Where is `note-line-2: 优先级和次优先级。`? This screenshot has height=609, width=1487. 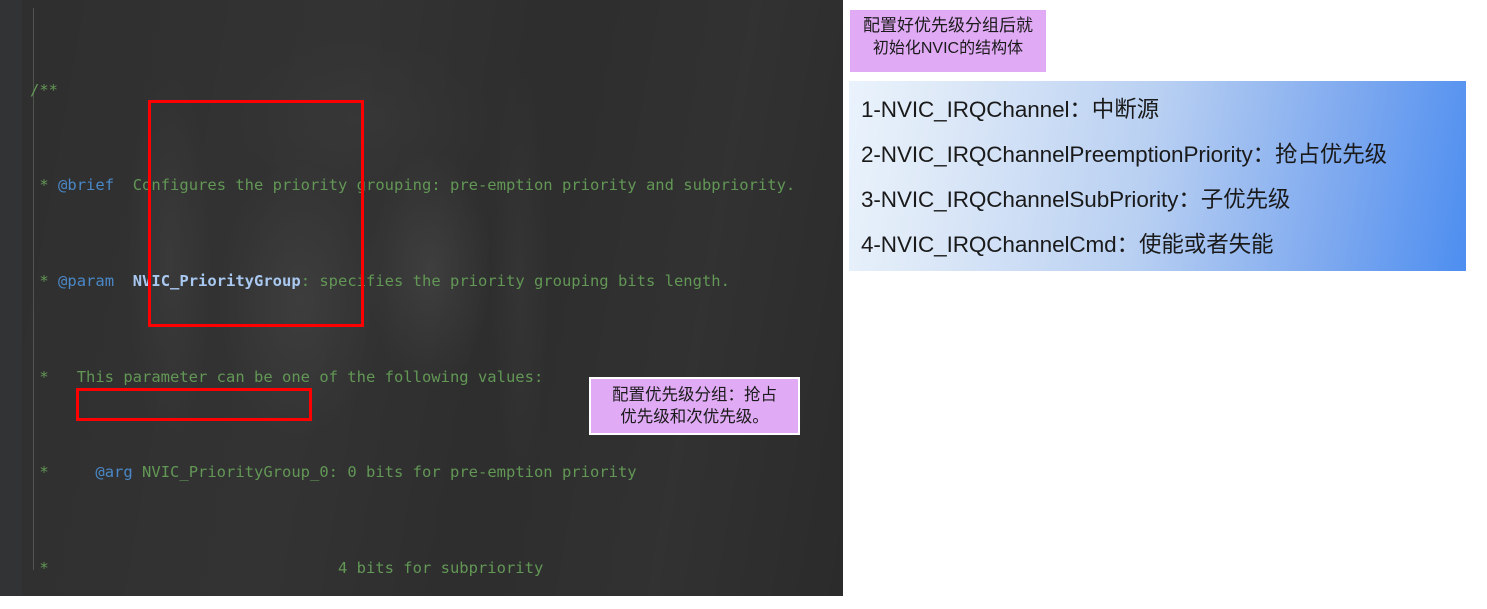
note-line-2: 优先级和次优先级。 is located at coordinates (694, 417).